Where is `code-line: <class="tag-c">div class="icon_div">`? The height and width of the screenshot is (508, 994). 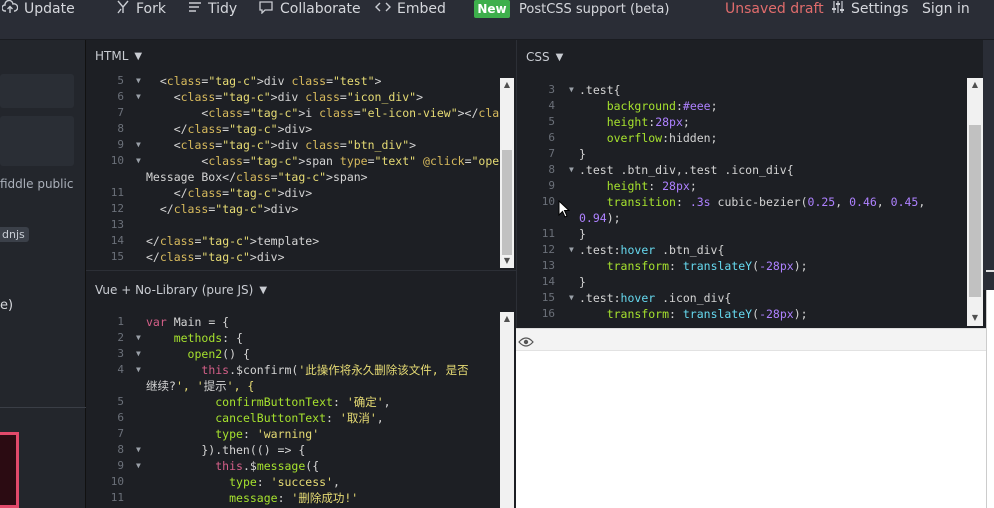
code-line: <class="tag-c">div class="icon_div"> is located at coordinates (284, 97).